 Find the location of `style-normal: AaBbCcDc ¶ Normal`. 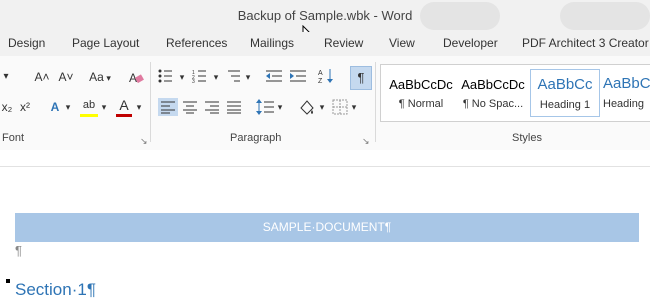

style-normal: AaBbCcDc ¶ Normal is located at coordinates (421, 92).